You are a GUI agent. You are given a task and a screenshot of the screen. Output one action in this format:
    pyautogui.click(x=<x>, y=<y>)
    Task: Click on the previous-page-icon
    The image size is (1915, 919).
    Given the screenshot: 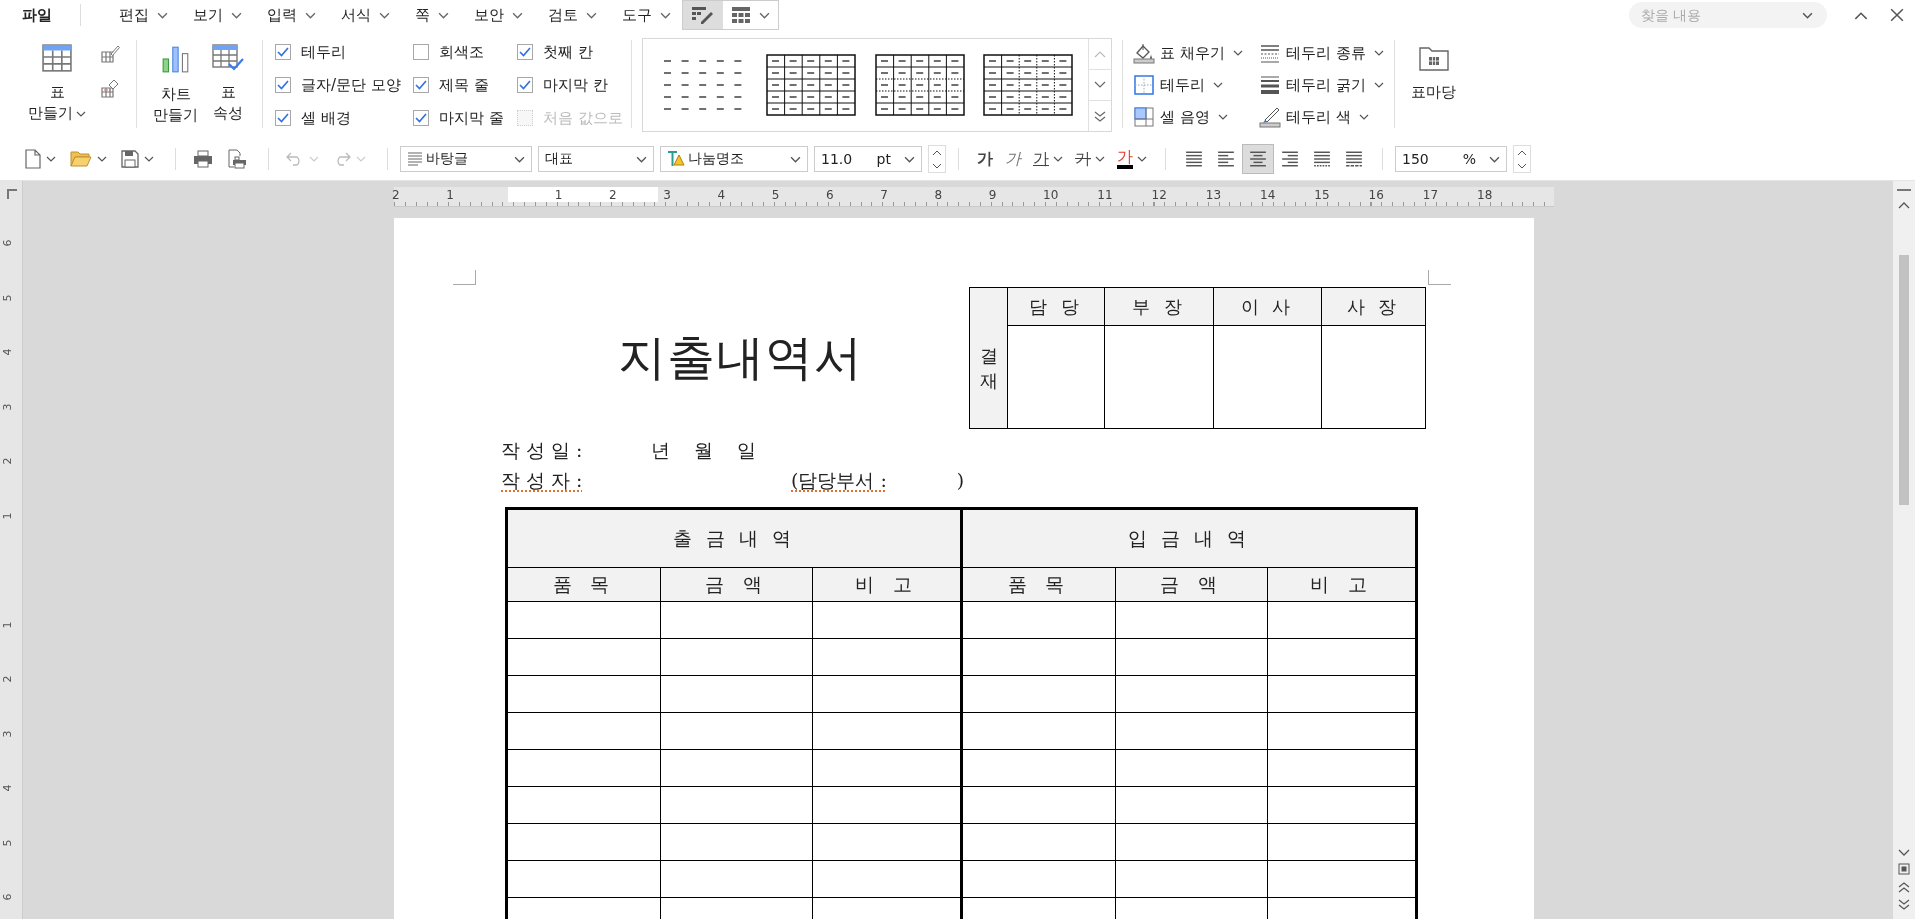 What is the action you would take?
    pyautogui.click(x=1904, y=887)
    